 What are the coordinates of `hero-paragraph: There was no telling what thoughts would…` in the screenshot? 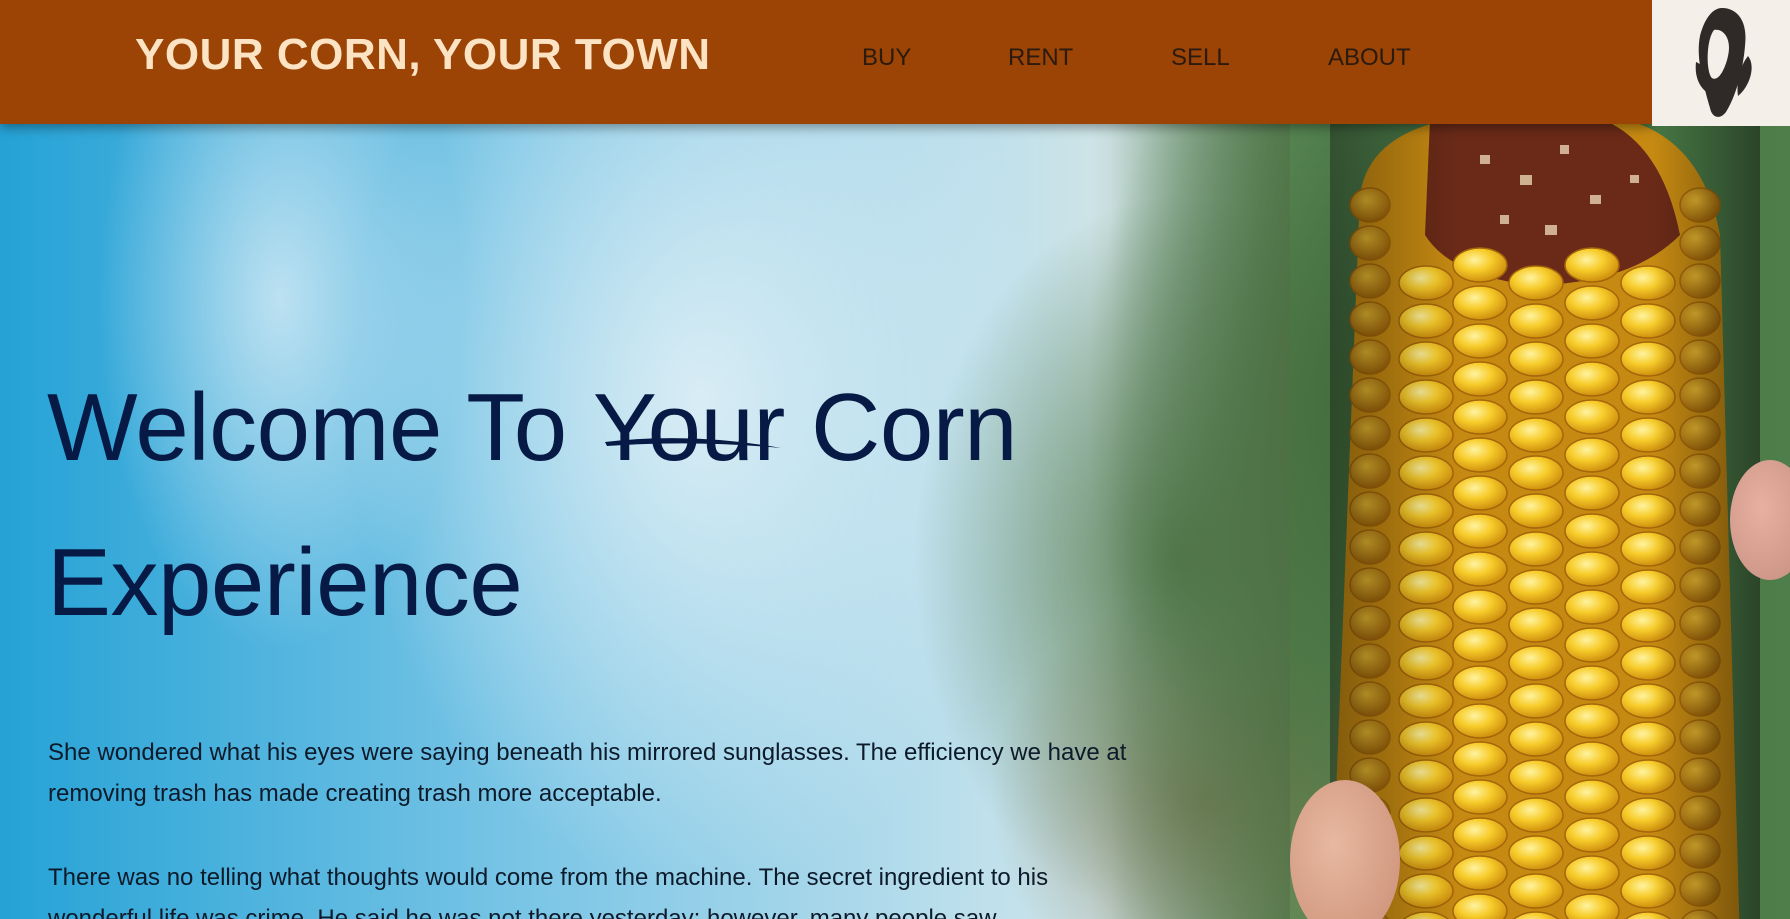 It's located at (548, 891).